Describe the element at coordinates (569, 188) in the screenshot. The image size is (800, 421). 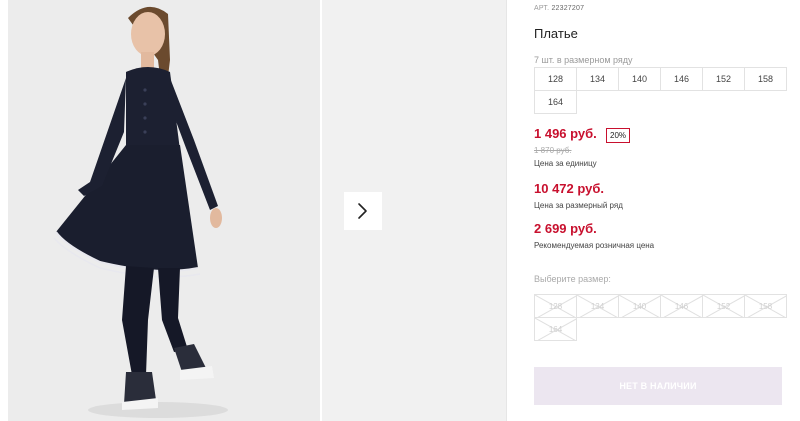
I see `row-price: 10 472 руб.` at that location.